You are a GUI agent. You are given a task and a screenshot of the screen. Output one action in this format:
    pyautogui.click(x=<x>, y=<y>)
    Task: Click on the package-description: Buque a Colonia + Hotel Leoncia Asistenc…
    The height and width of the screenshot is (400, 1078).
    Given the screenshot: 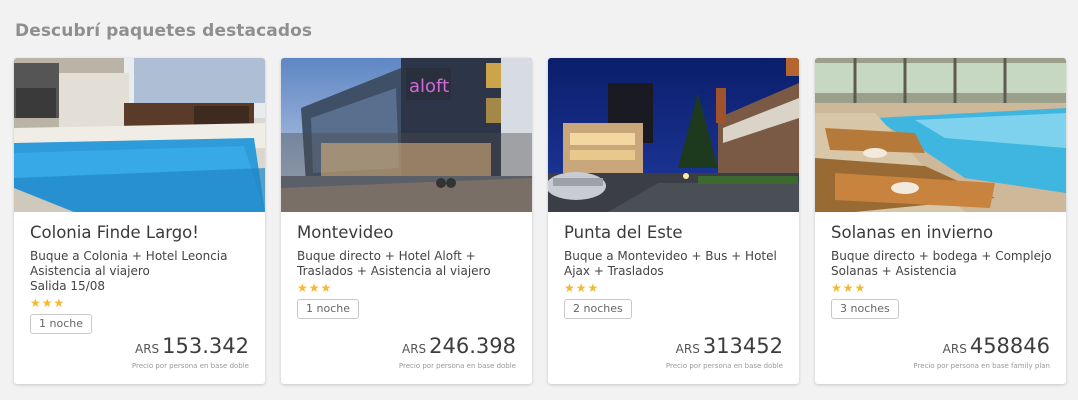 What is the action you would take?
    pyautogui.click(x=129, y=263)
    